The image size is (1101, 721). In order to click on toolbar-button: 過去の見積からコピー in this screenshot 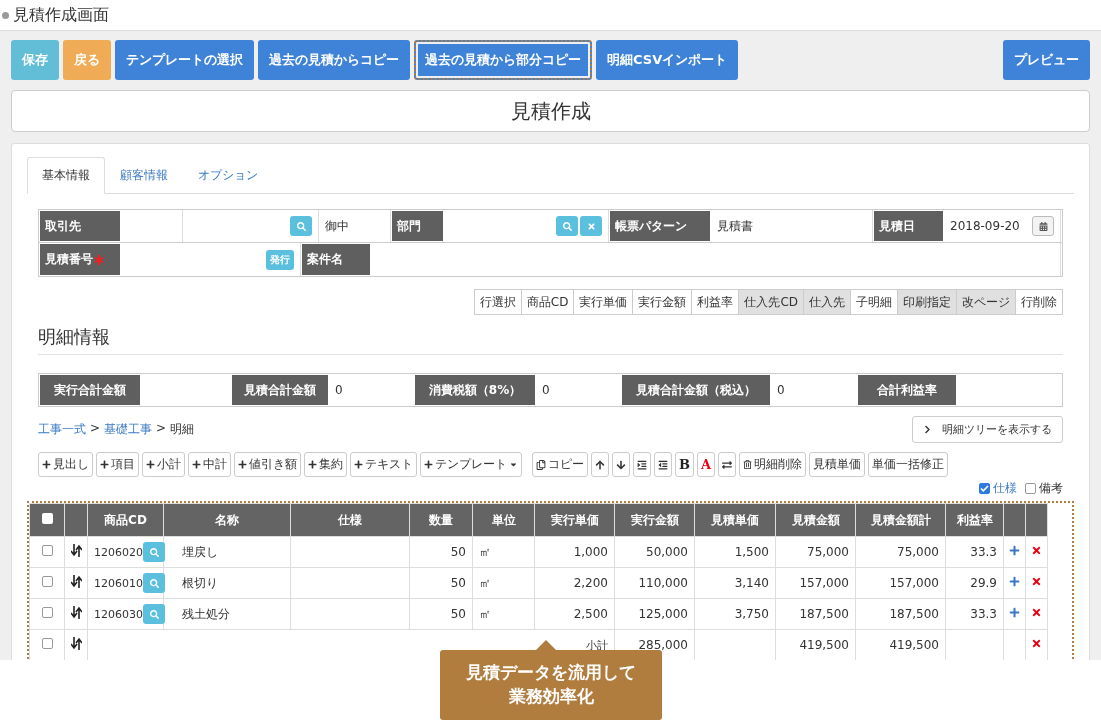, I will do `click(334, 60)`.